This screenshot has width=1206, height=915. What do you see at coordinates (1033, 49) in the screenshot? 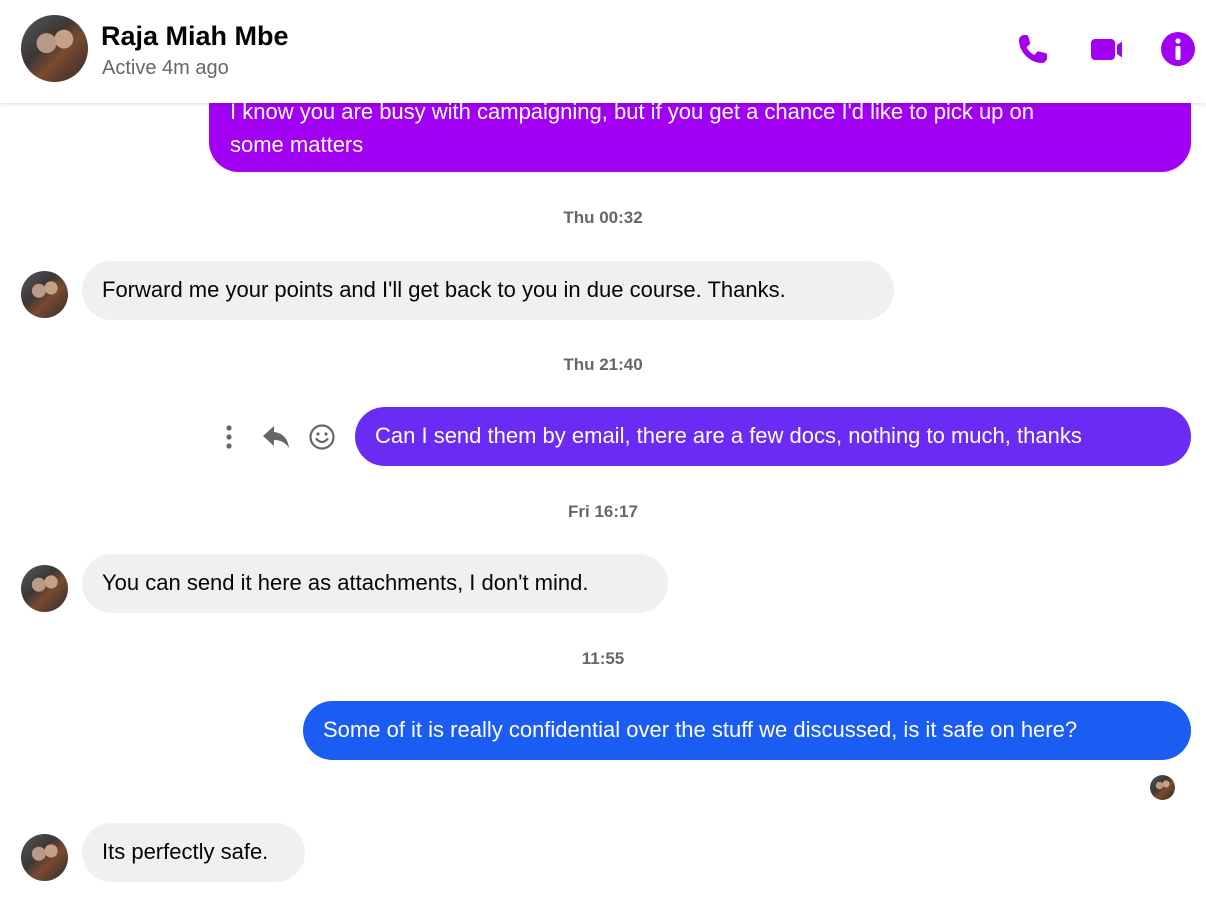
I see `phone-icon` at bounding box center [1033, 49].